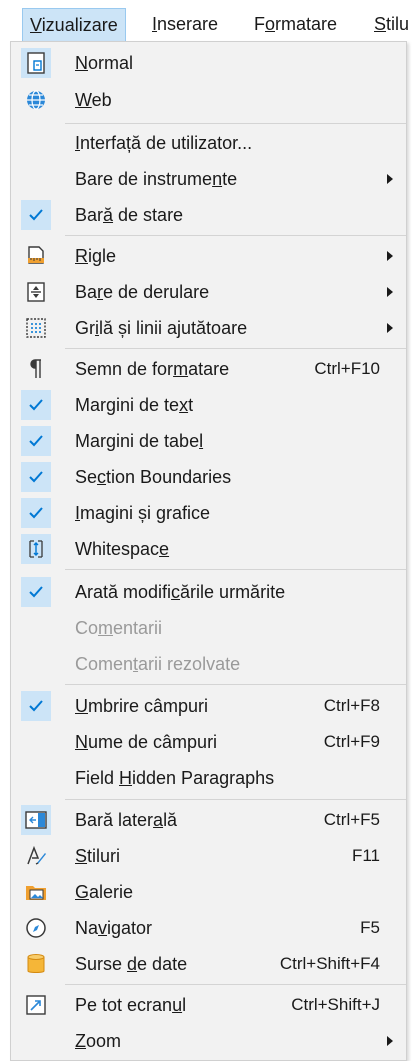 The image size is (412, 1061). Describe the element at coordinates (36, 549) in the screenshot. I see `whitespace-icon` at that location.